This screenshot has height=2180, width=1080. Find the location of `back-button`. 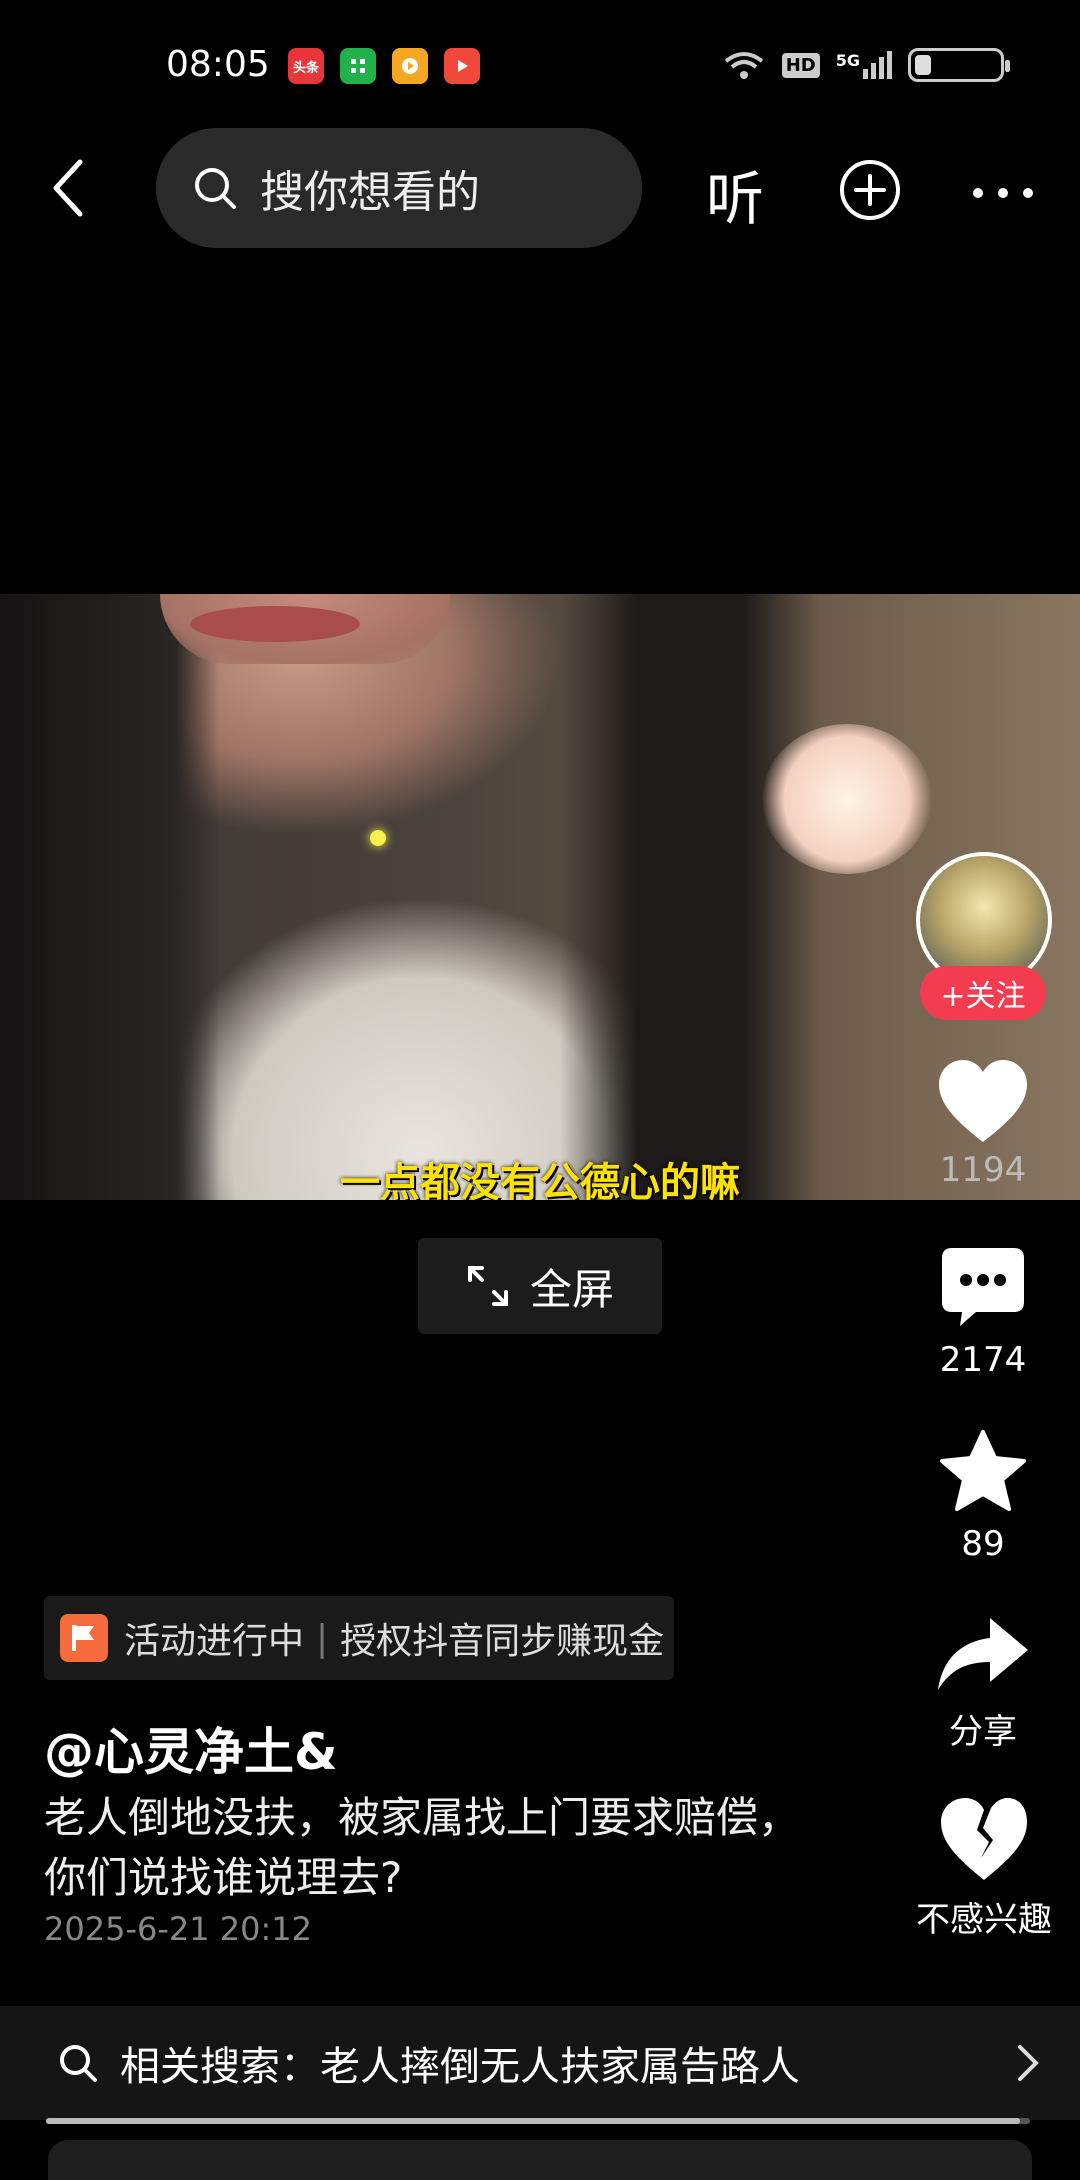

back-button is located at coordinates (68, 190).